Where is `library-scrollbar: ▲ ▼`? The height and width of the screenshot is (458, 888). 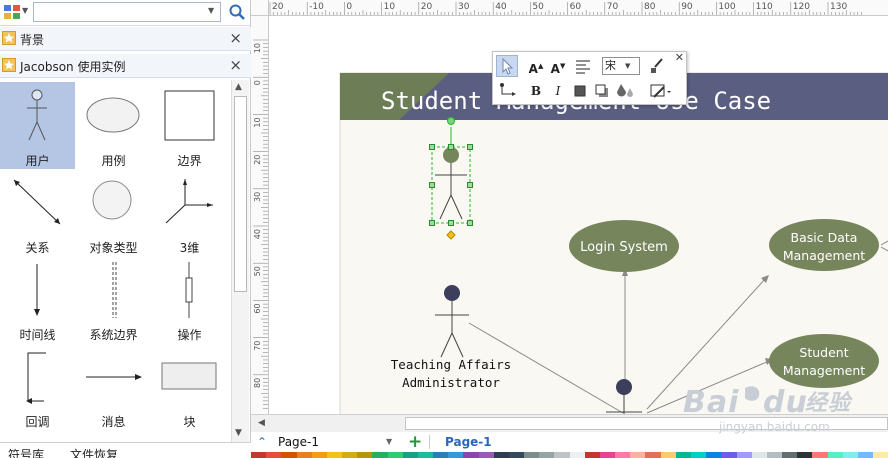
library-scrollbar: ▲ ▼ is located at coordinates (240, 262).